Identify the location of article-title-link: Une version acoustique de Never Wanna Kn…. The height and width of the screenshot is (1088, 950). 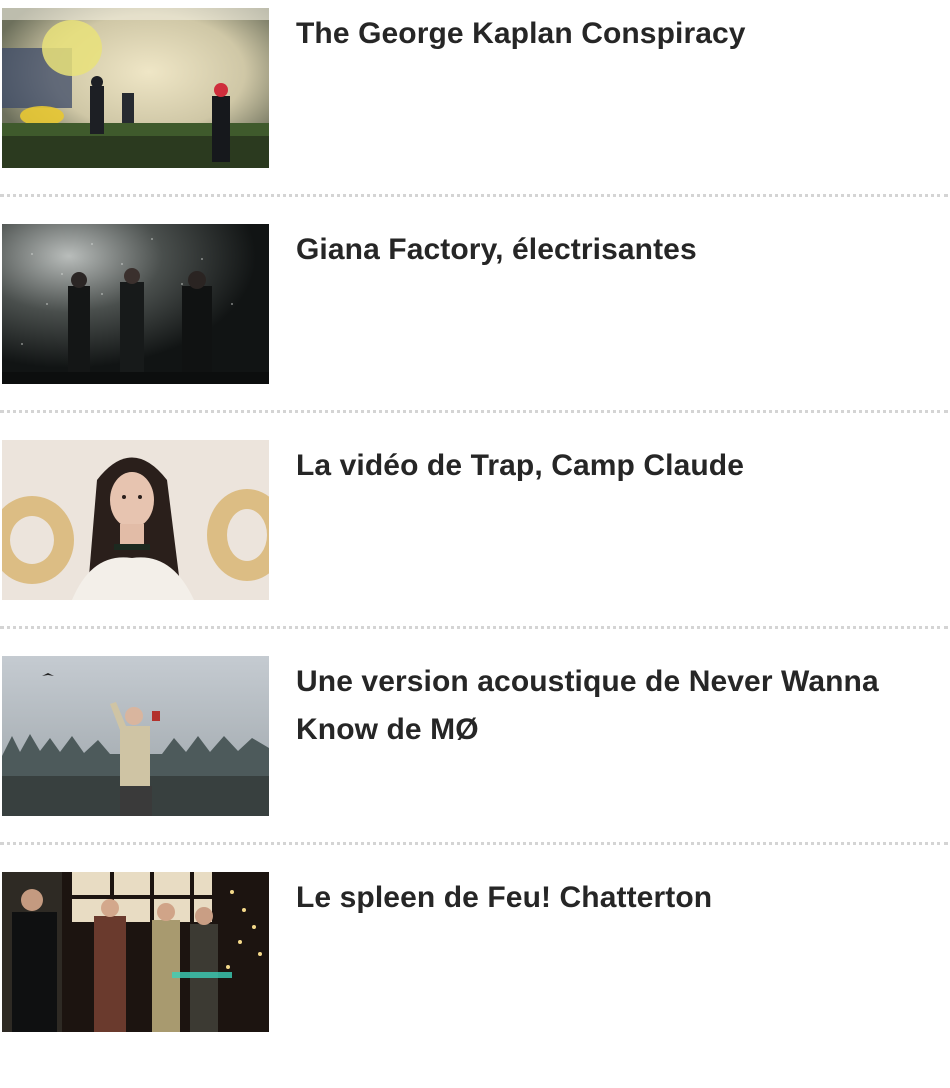
(596, 706).